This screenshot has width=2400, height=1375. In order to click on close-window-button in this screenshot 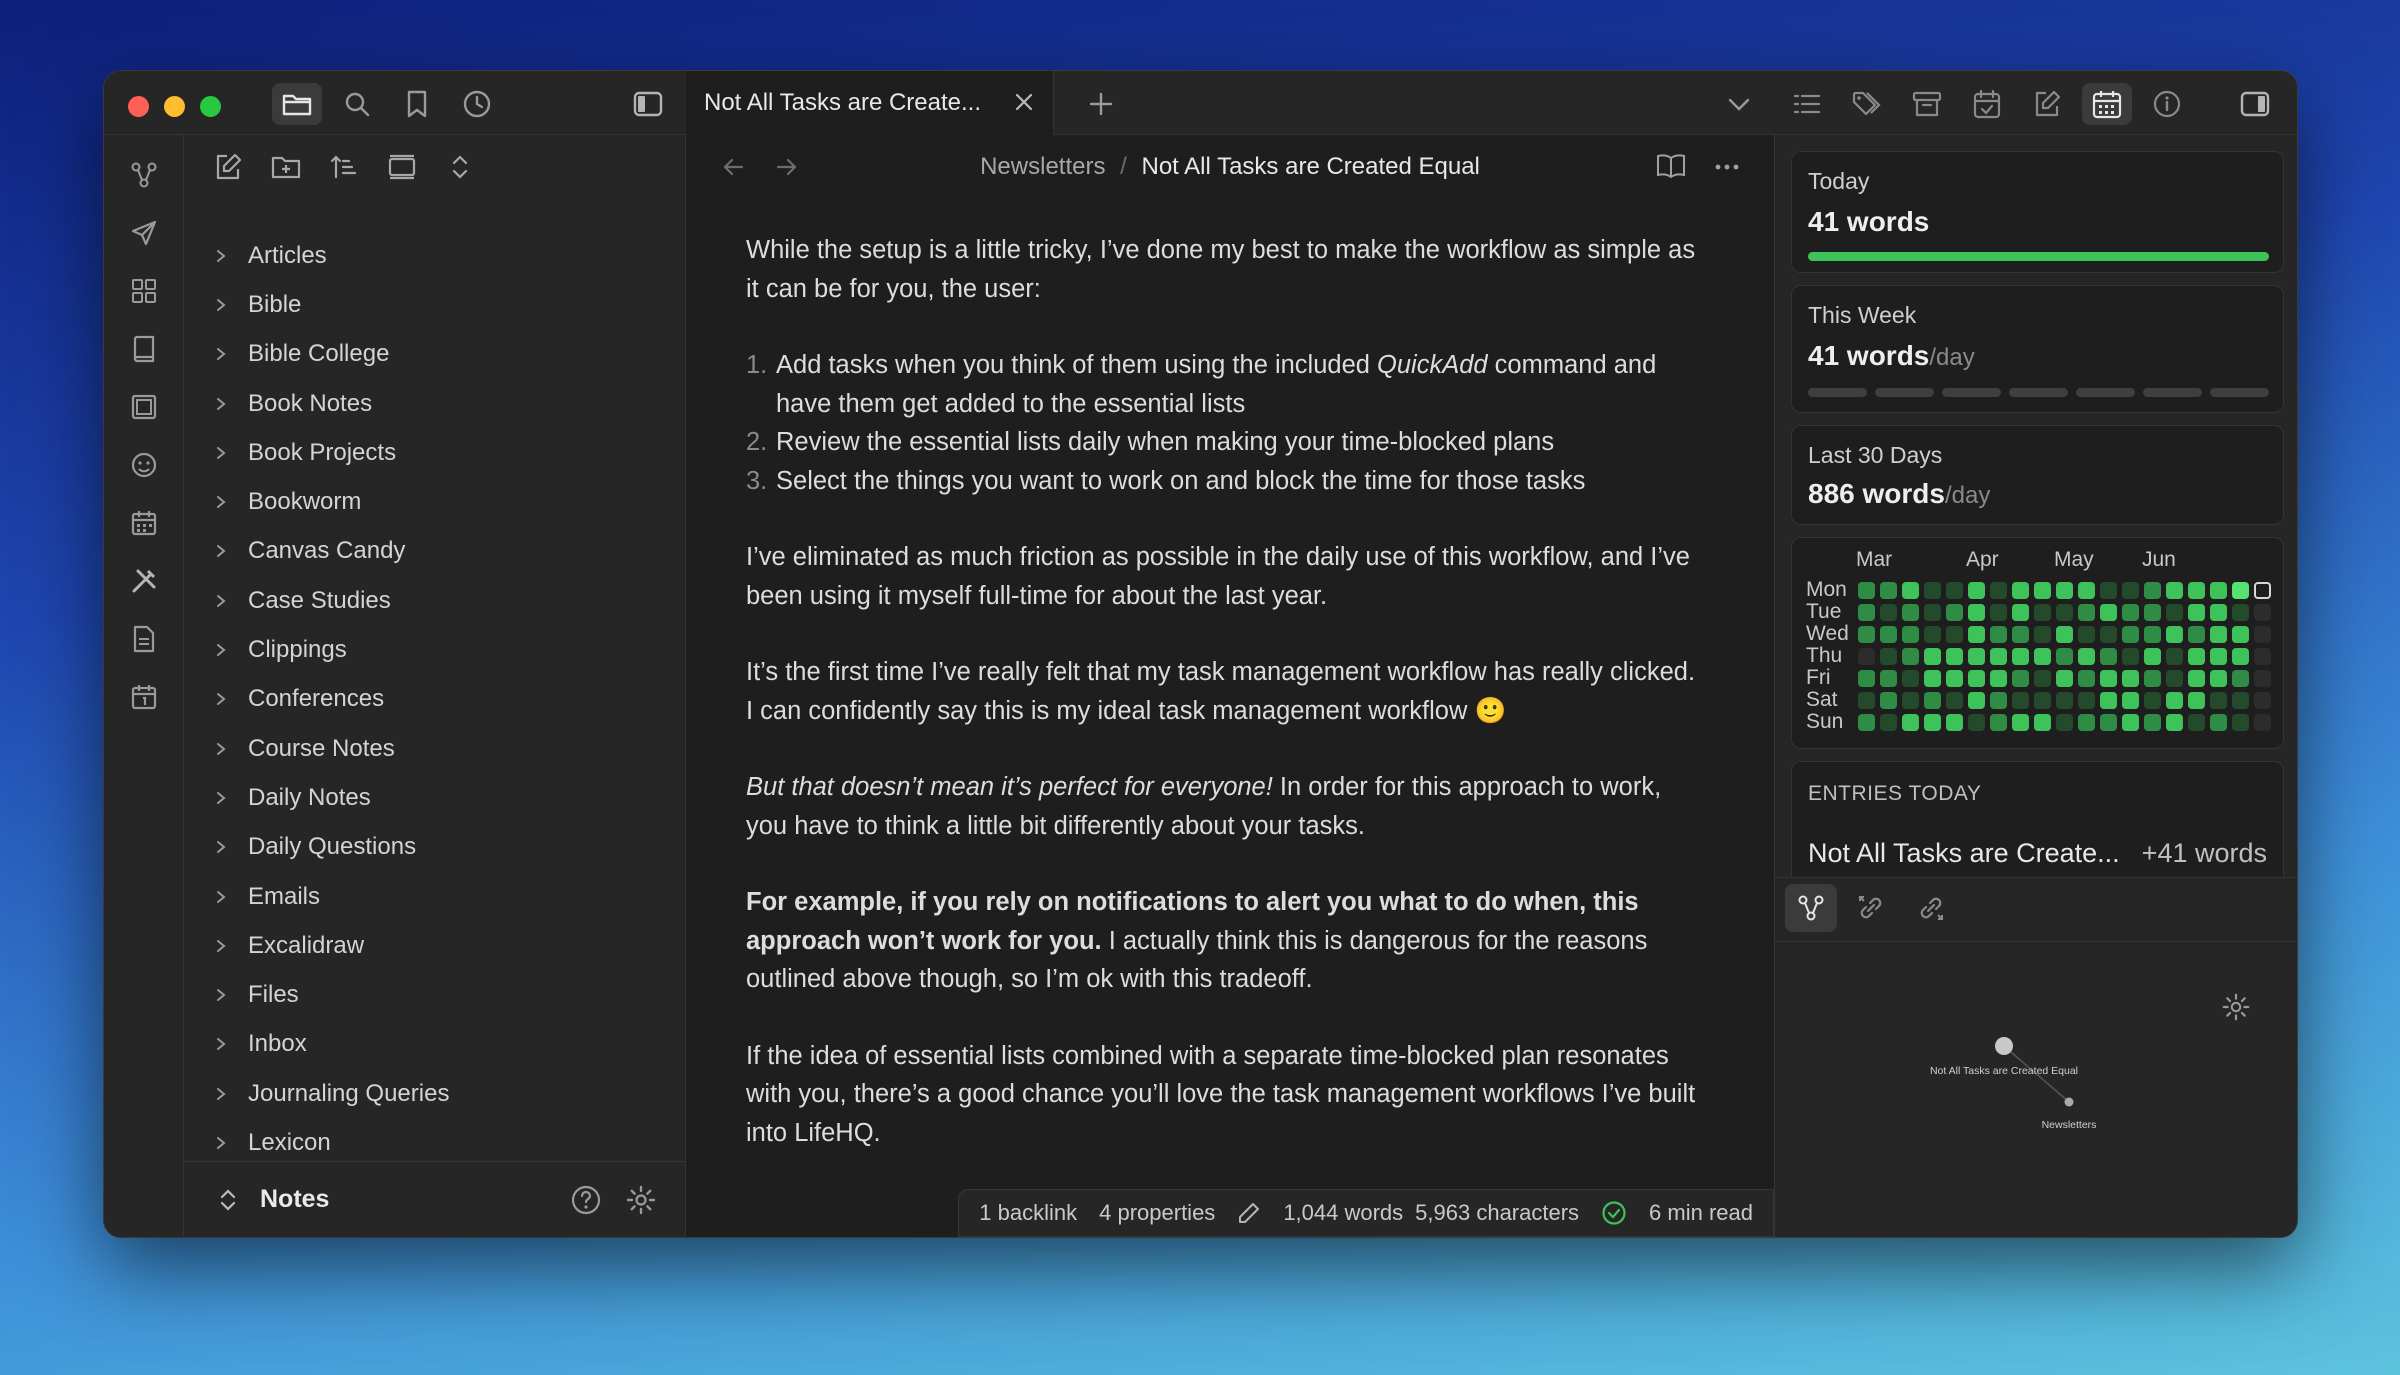, I will do `click(138, 106)`.